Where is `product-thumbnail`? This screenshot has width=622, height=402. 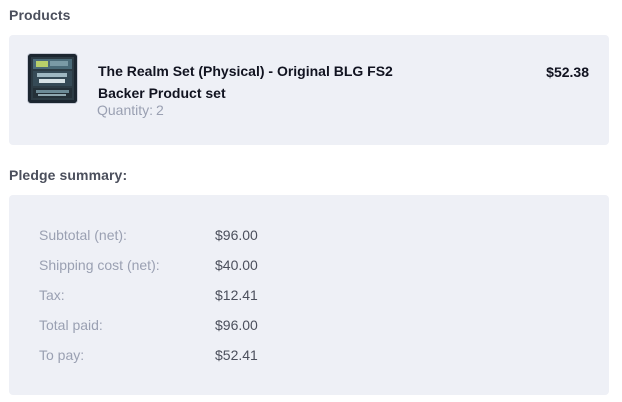 product-thumbnail is located at coordinates (52, 78).